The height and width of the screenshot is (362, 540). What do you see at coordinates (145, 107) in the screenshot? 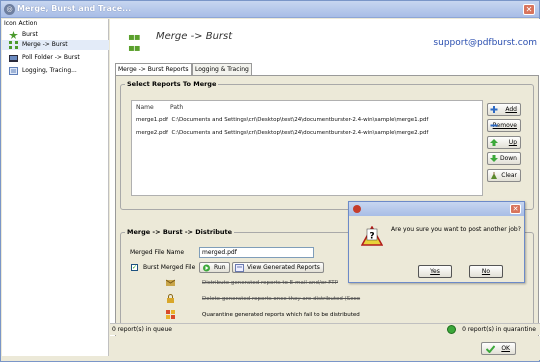
I see `column-header-name: Name` at bounding box center [145, 107].